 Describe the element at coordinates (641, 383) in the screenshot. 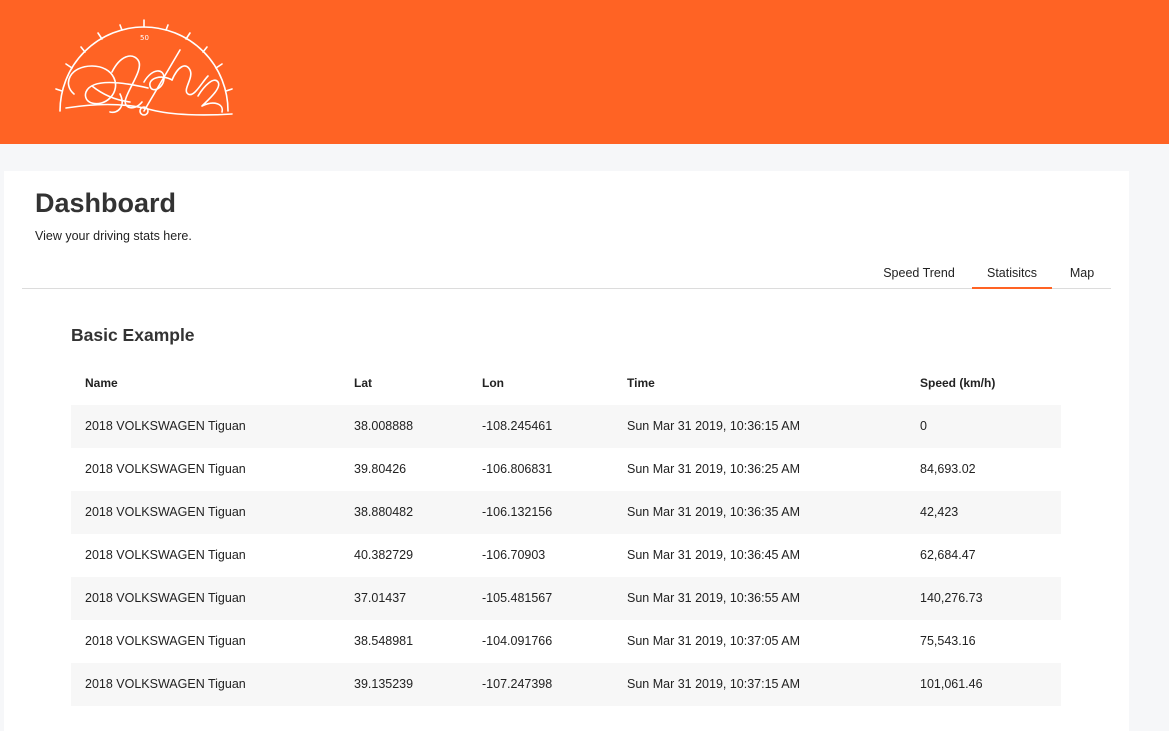

I see `column-header-time: Time` at that location.